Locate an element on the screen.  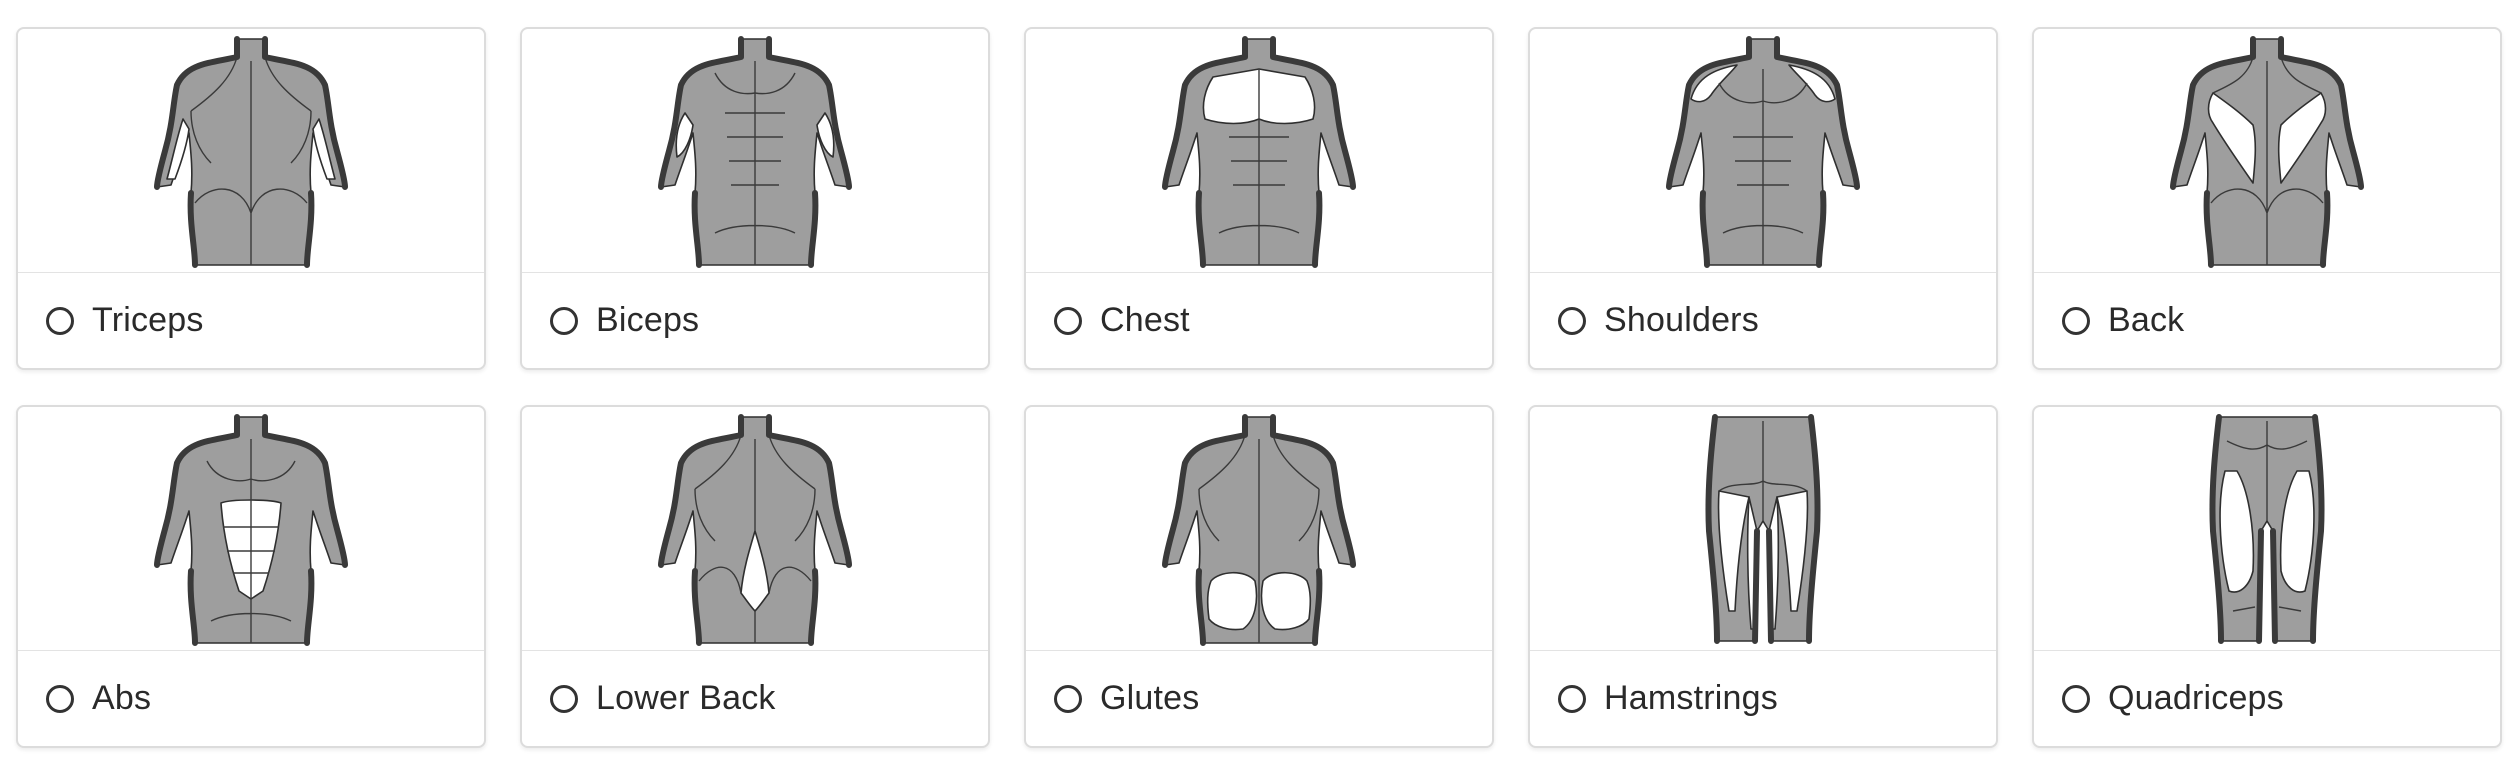
muscle-option-quadriceps: Quadriceps is located at coordinates (2267, 698).